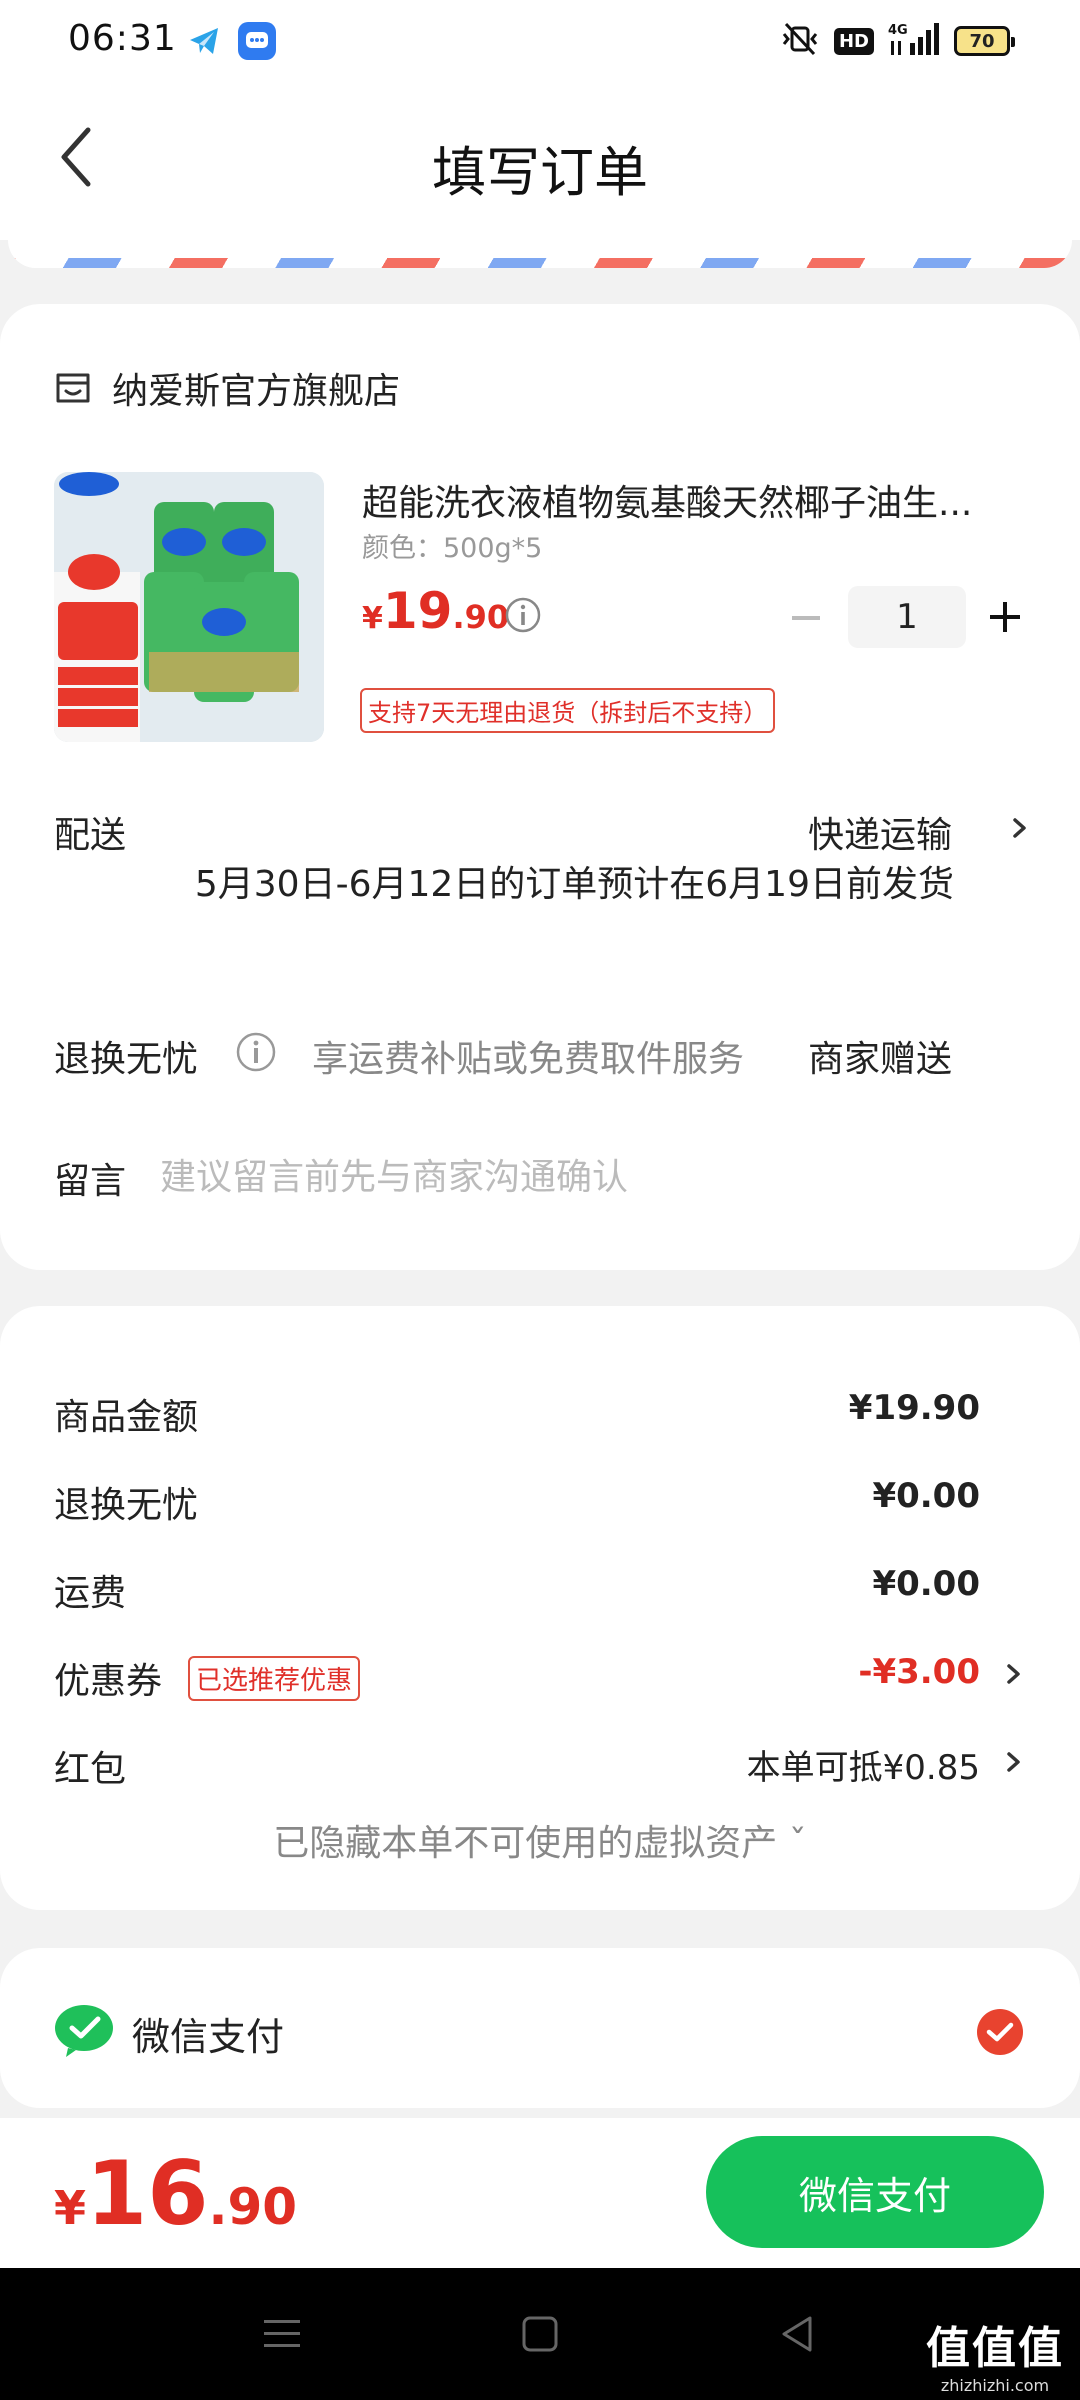 The height and width of the screenshot is (2400, 1080). I want to click on store-icon, so click(73, 388).